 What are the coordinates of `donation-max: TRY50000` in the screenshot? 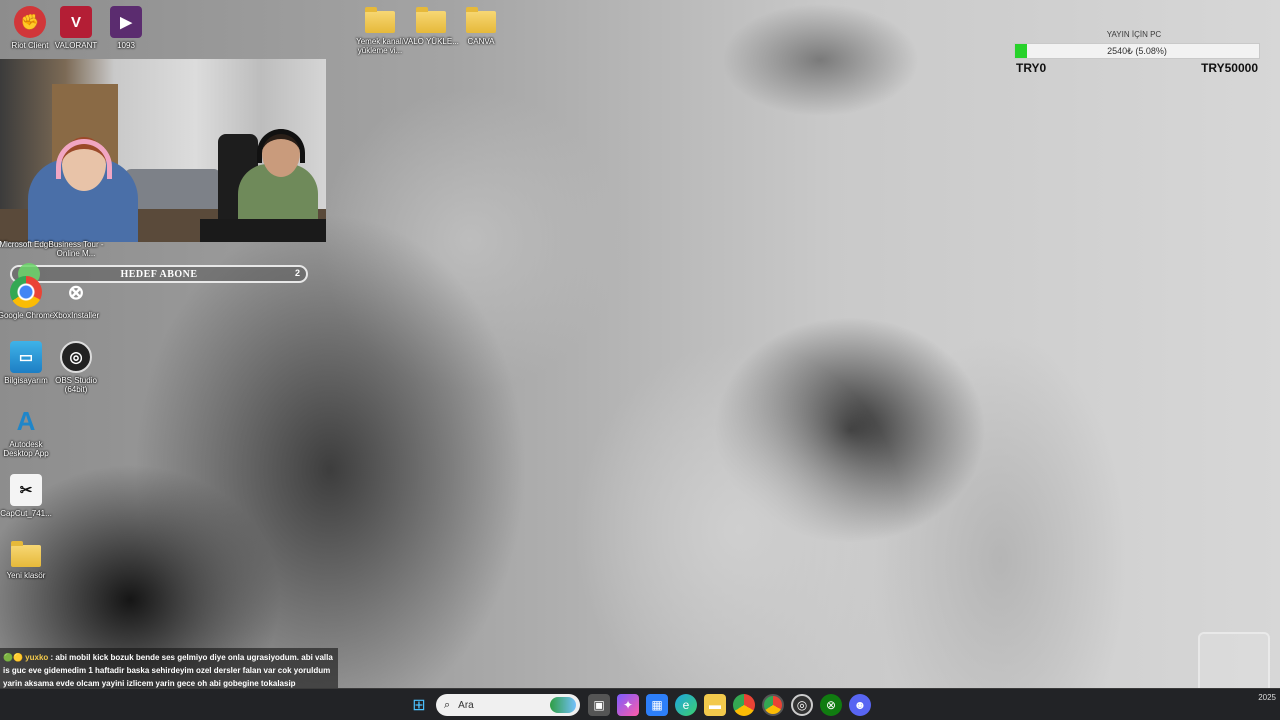 It's located at (1229, 68).